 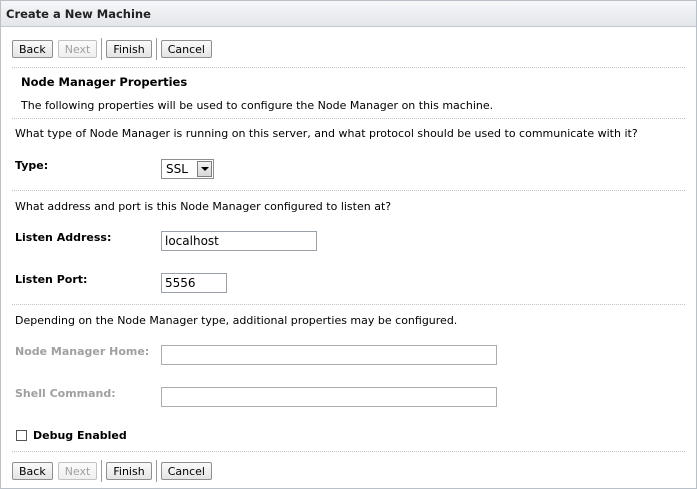 I want to click on shell-command-label: Shell Command:, so click(x=65, y=393).